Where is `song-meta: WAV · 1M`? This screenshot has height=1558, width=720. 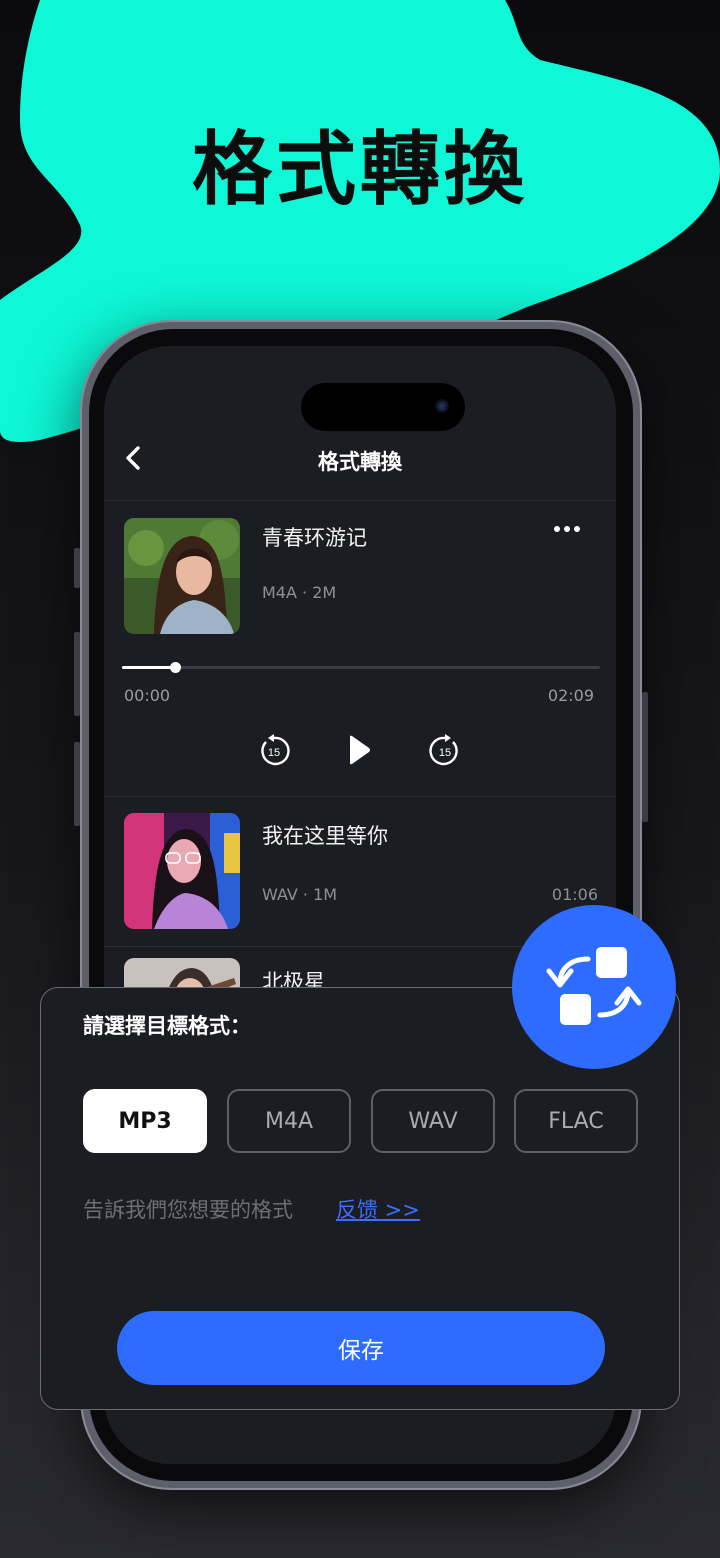 song-meta: WAV · 1M is located at coordinates (300, 894).